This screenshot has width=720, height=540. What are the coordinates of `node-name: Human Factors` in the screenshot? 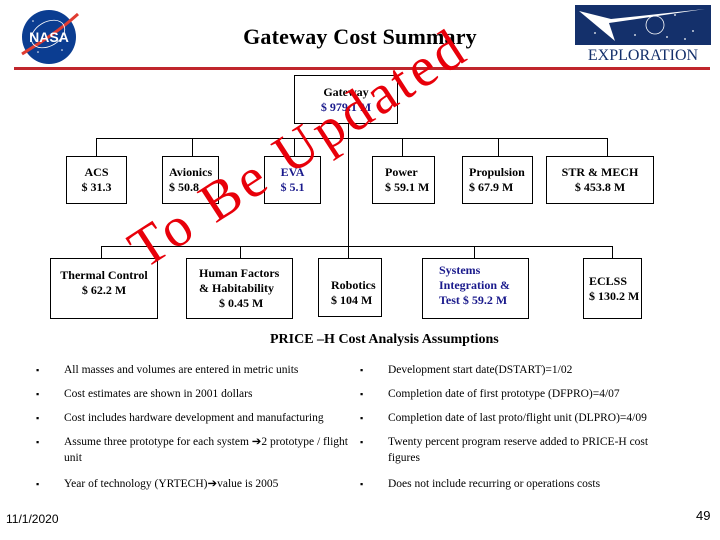 It's located at (239, 273).